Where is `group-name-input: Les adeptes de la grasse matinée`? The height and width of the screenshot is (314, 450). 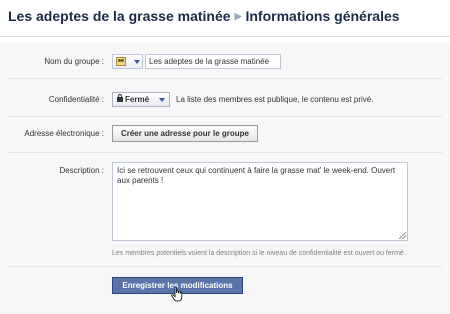
group-name-input: Les adeptes de la grasse matinée is located at coordinates (213, 61).